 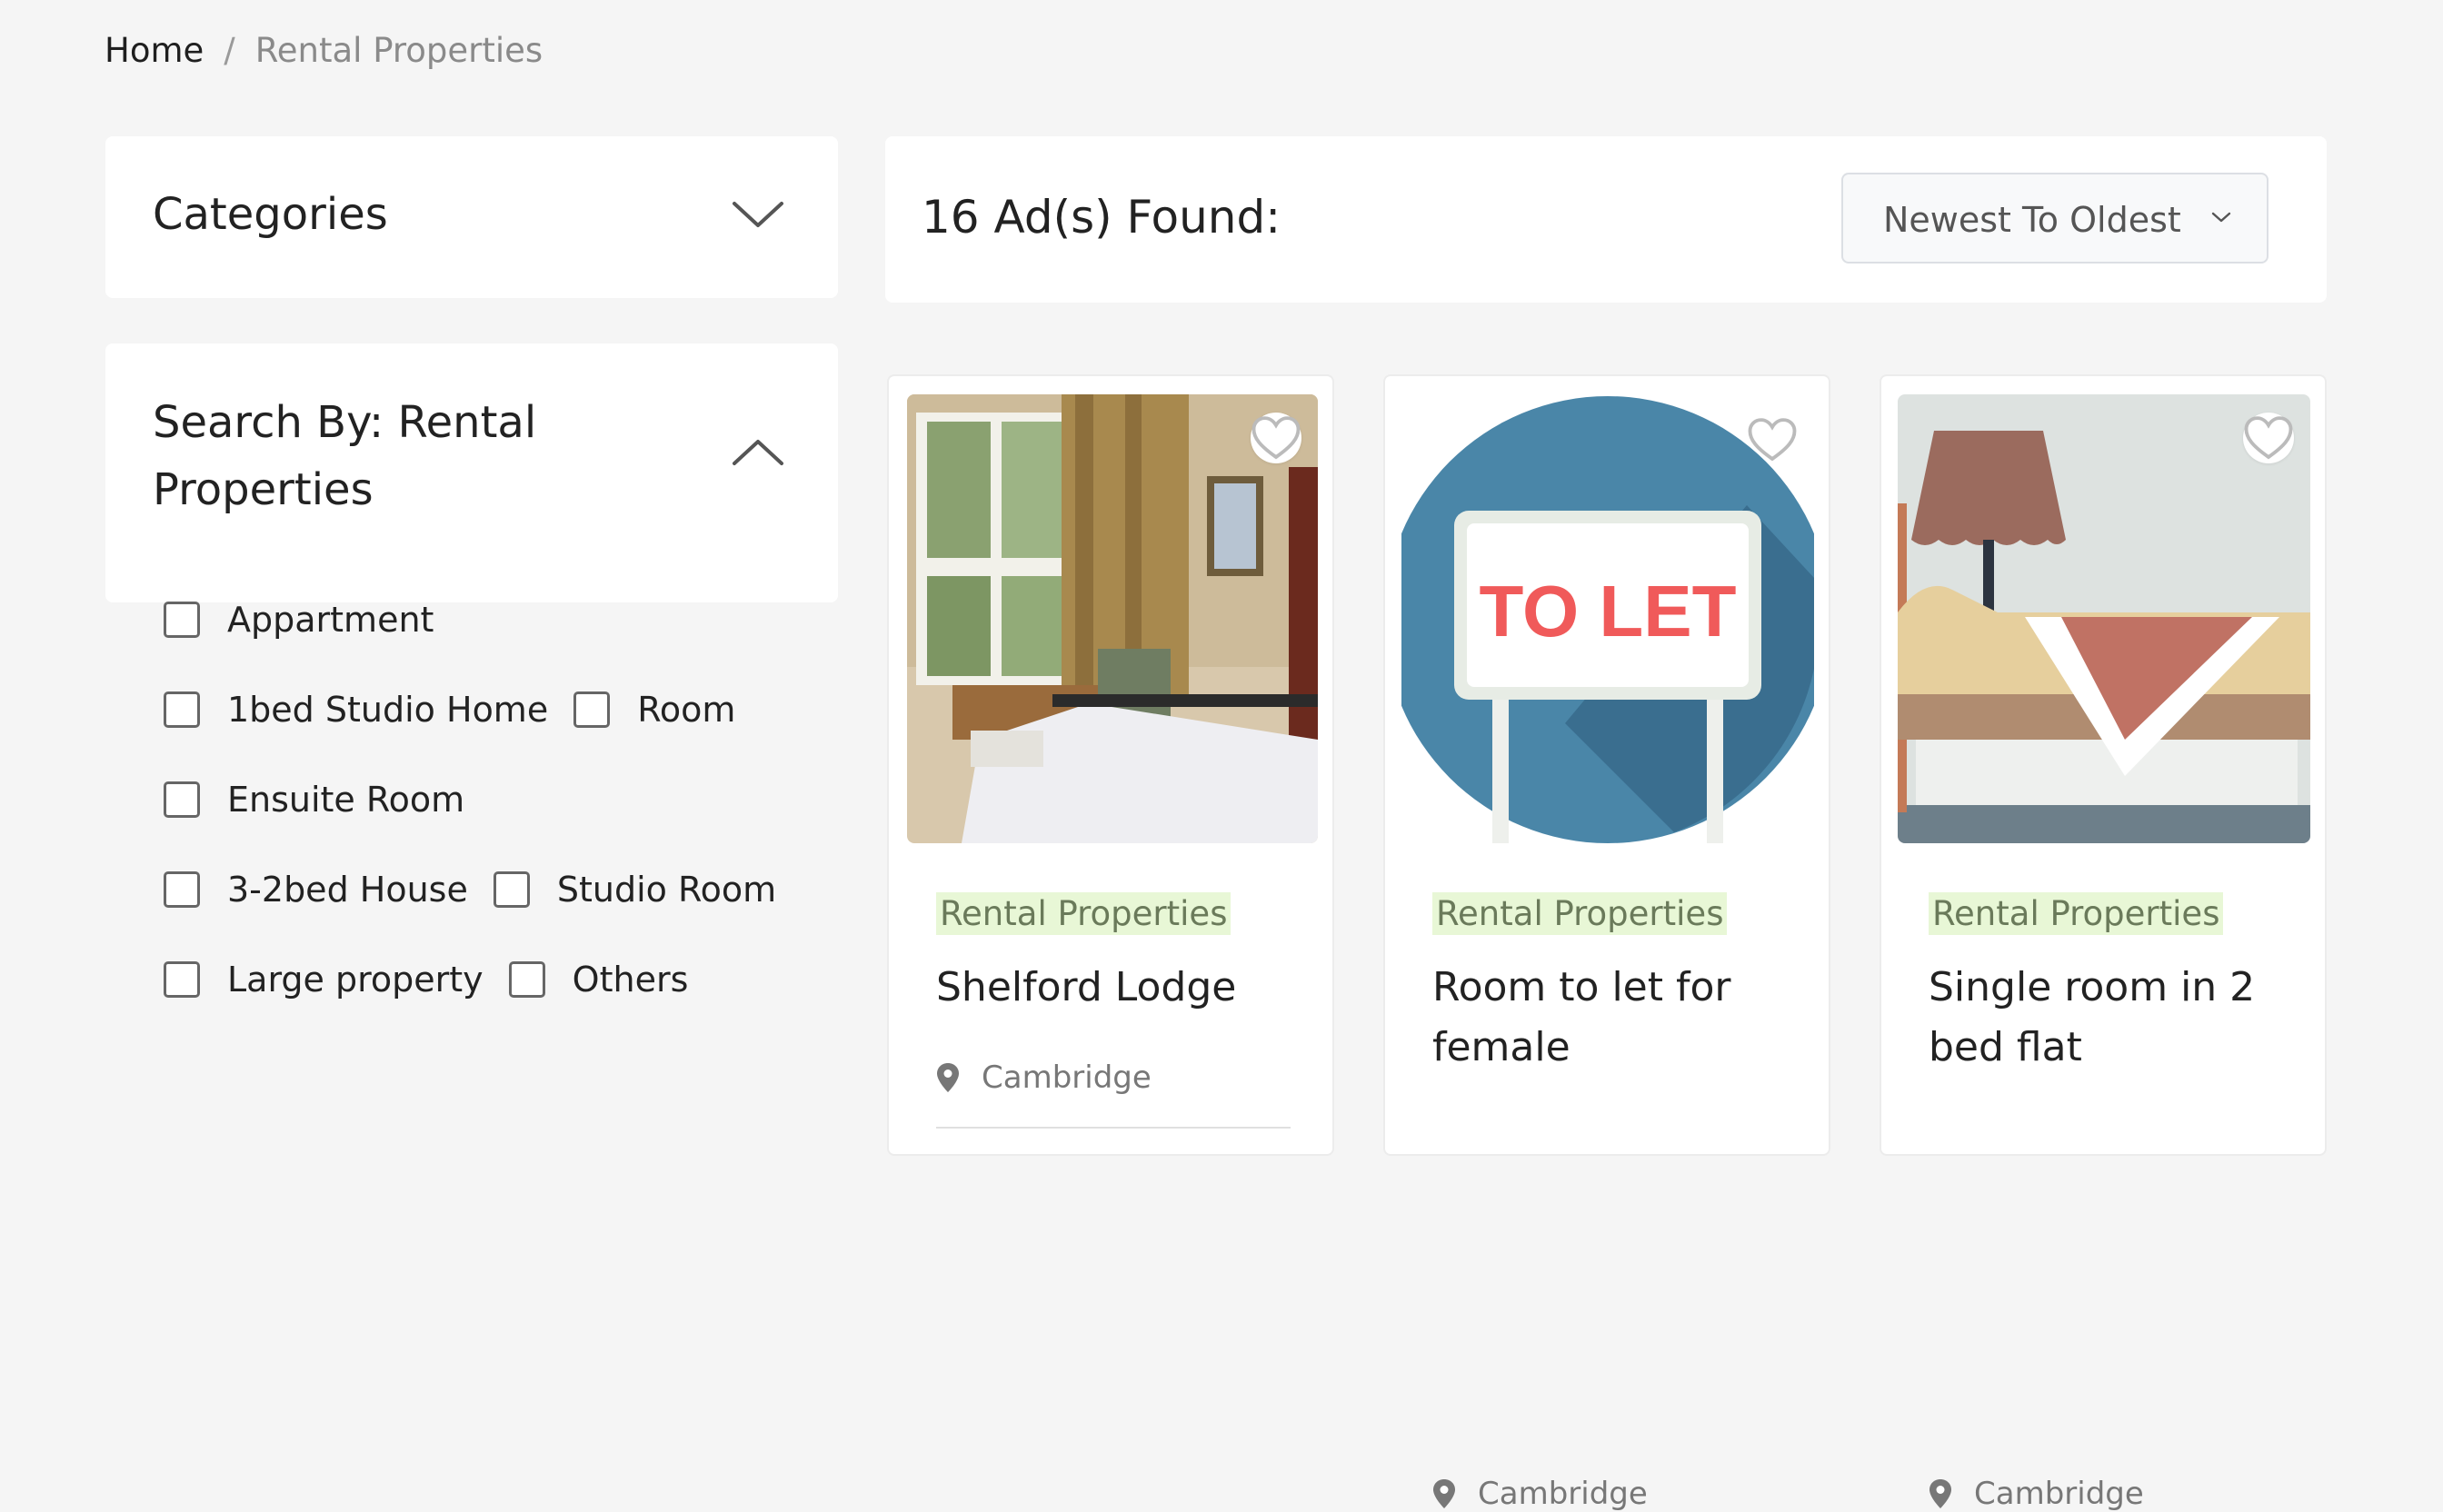 I want to click on listing-title: Single room in 2 bed flat, so click(x=2110, y=1018).